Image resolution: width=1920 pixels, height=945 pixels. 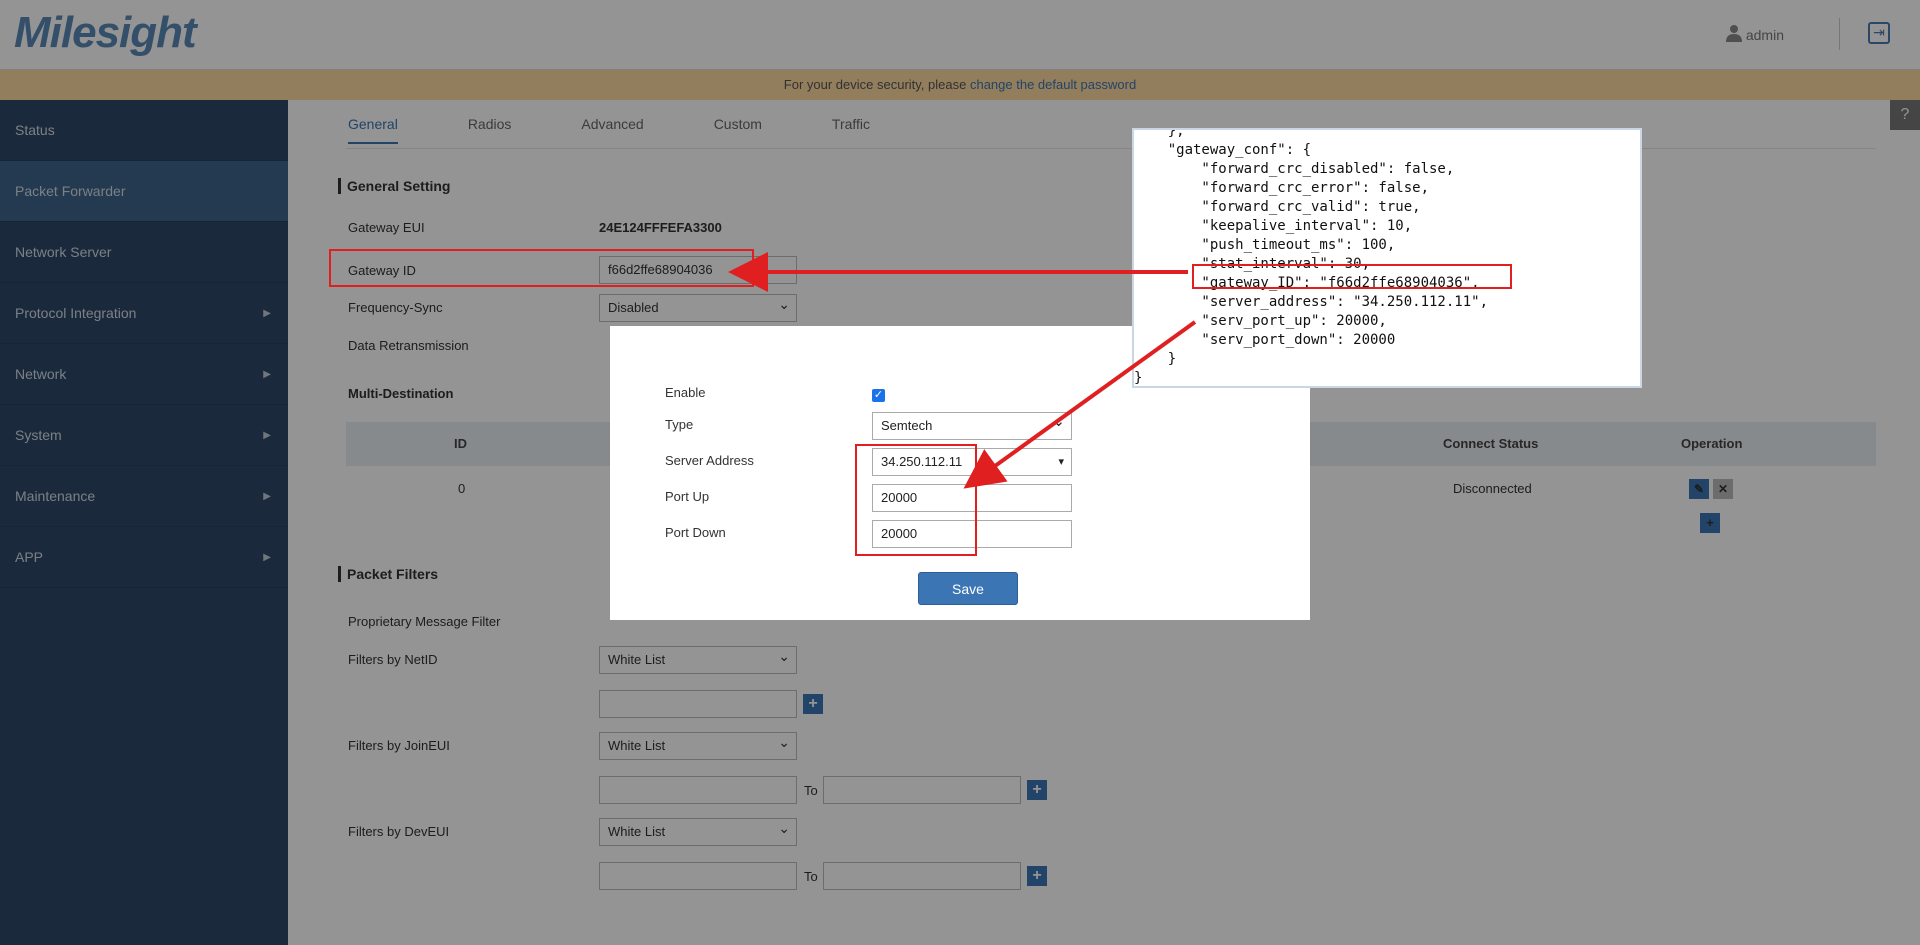 I want to click on type-label: Type, so click(x=679, y=424).